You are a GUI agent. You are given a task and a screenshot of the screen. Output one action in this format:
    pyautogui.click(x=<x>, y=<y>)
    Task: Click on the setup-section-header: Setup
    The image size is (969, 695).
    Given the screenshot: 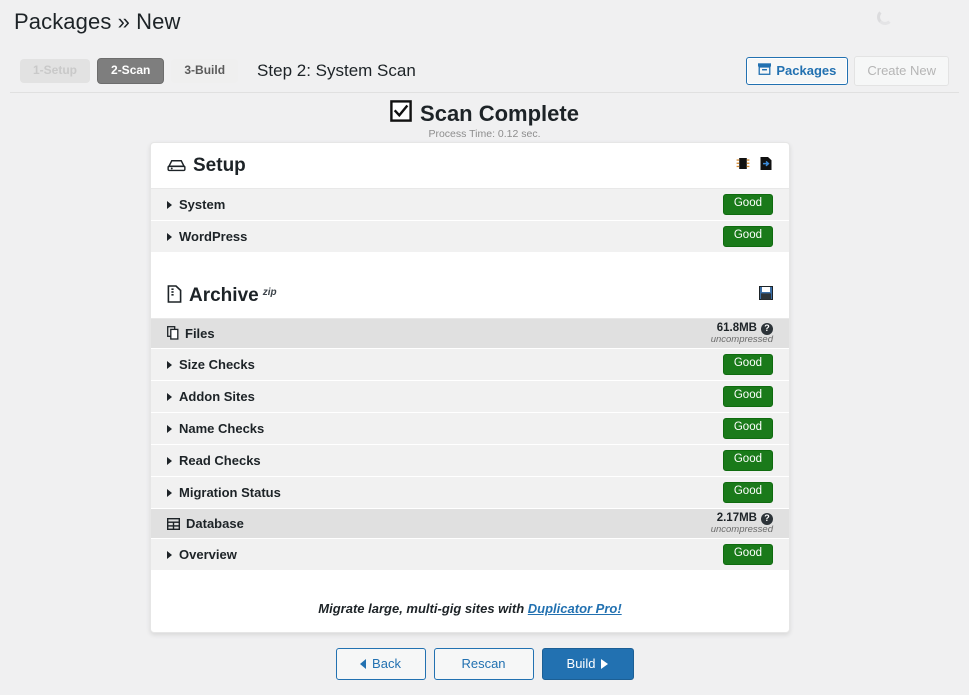 What is the action you would take?
    pyautogui.click(x=470, y=166)
    